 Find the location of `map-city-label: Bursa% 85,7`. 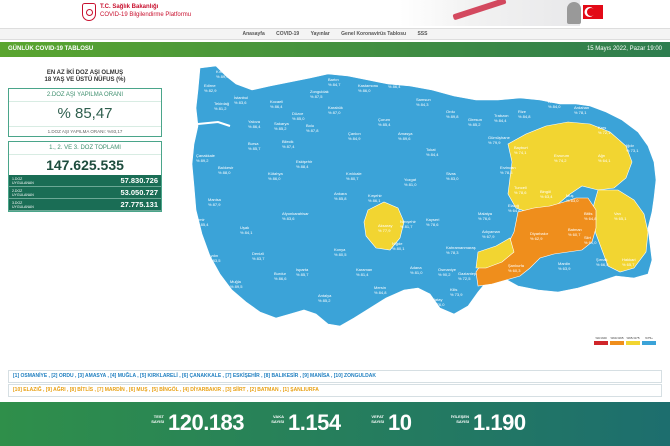

map-city-label: Bursa% 85,7 is located at coordinates (254, 146).